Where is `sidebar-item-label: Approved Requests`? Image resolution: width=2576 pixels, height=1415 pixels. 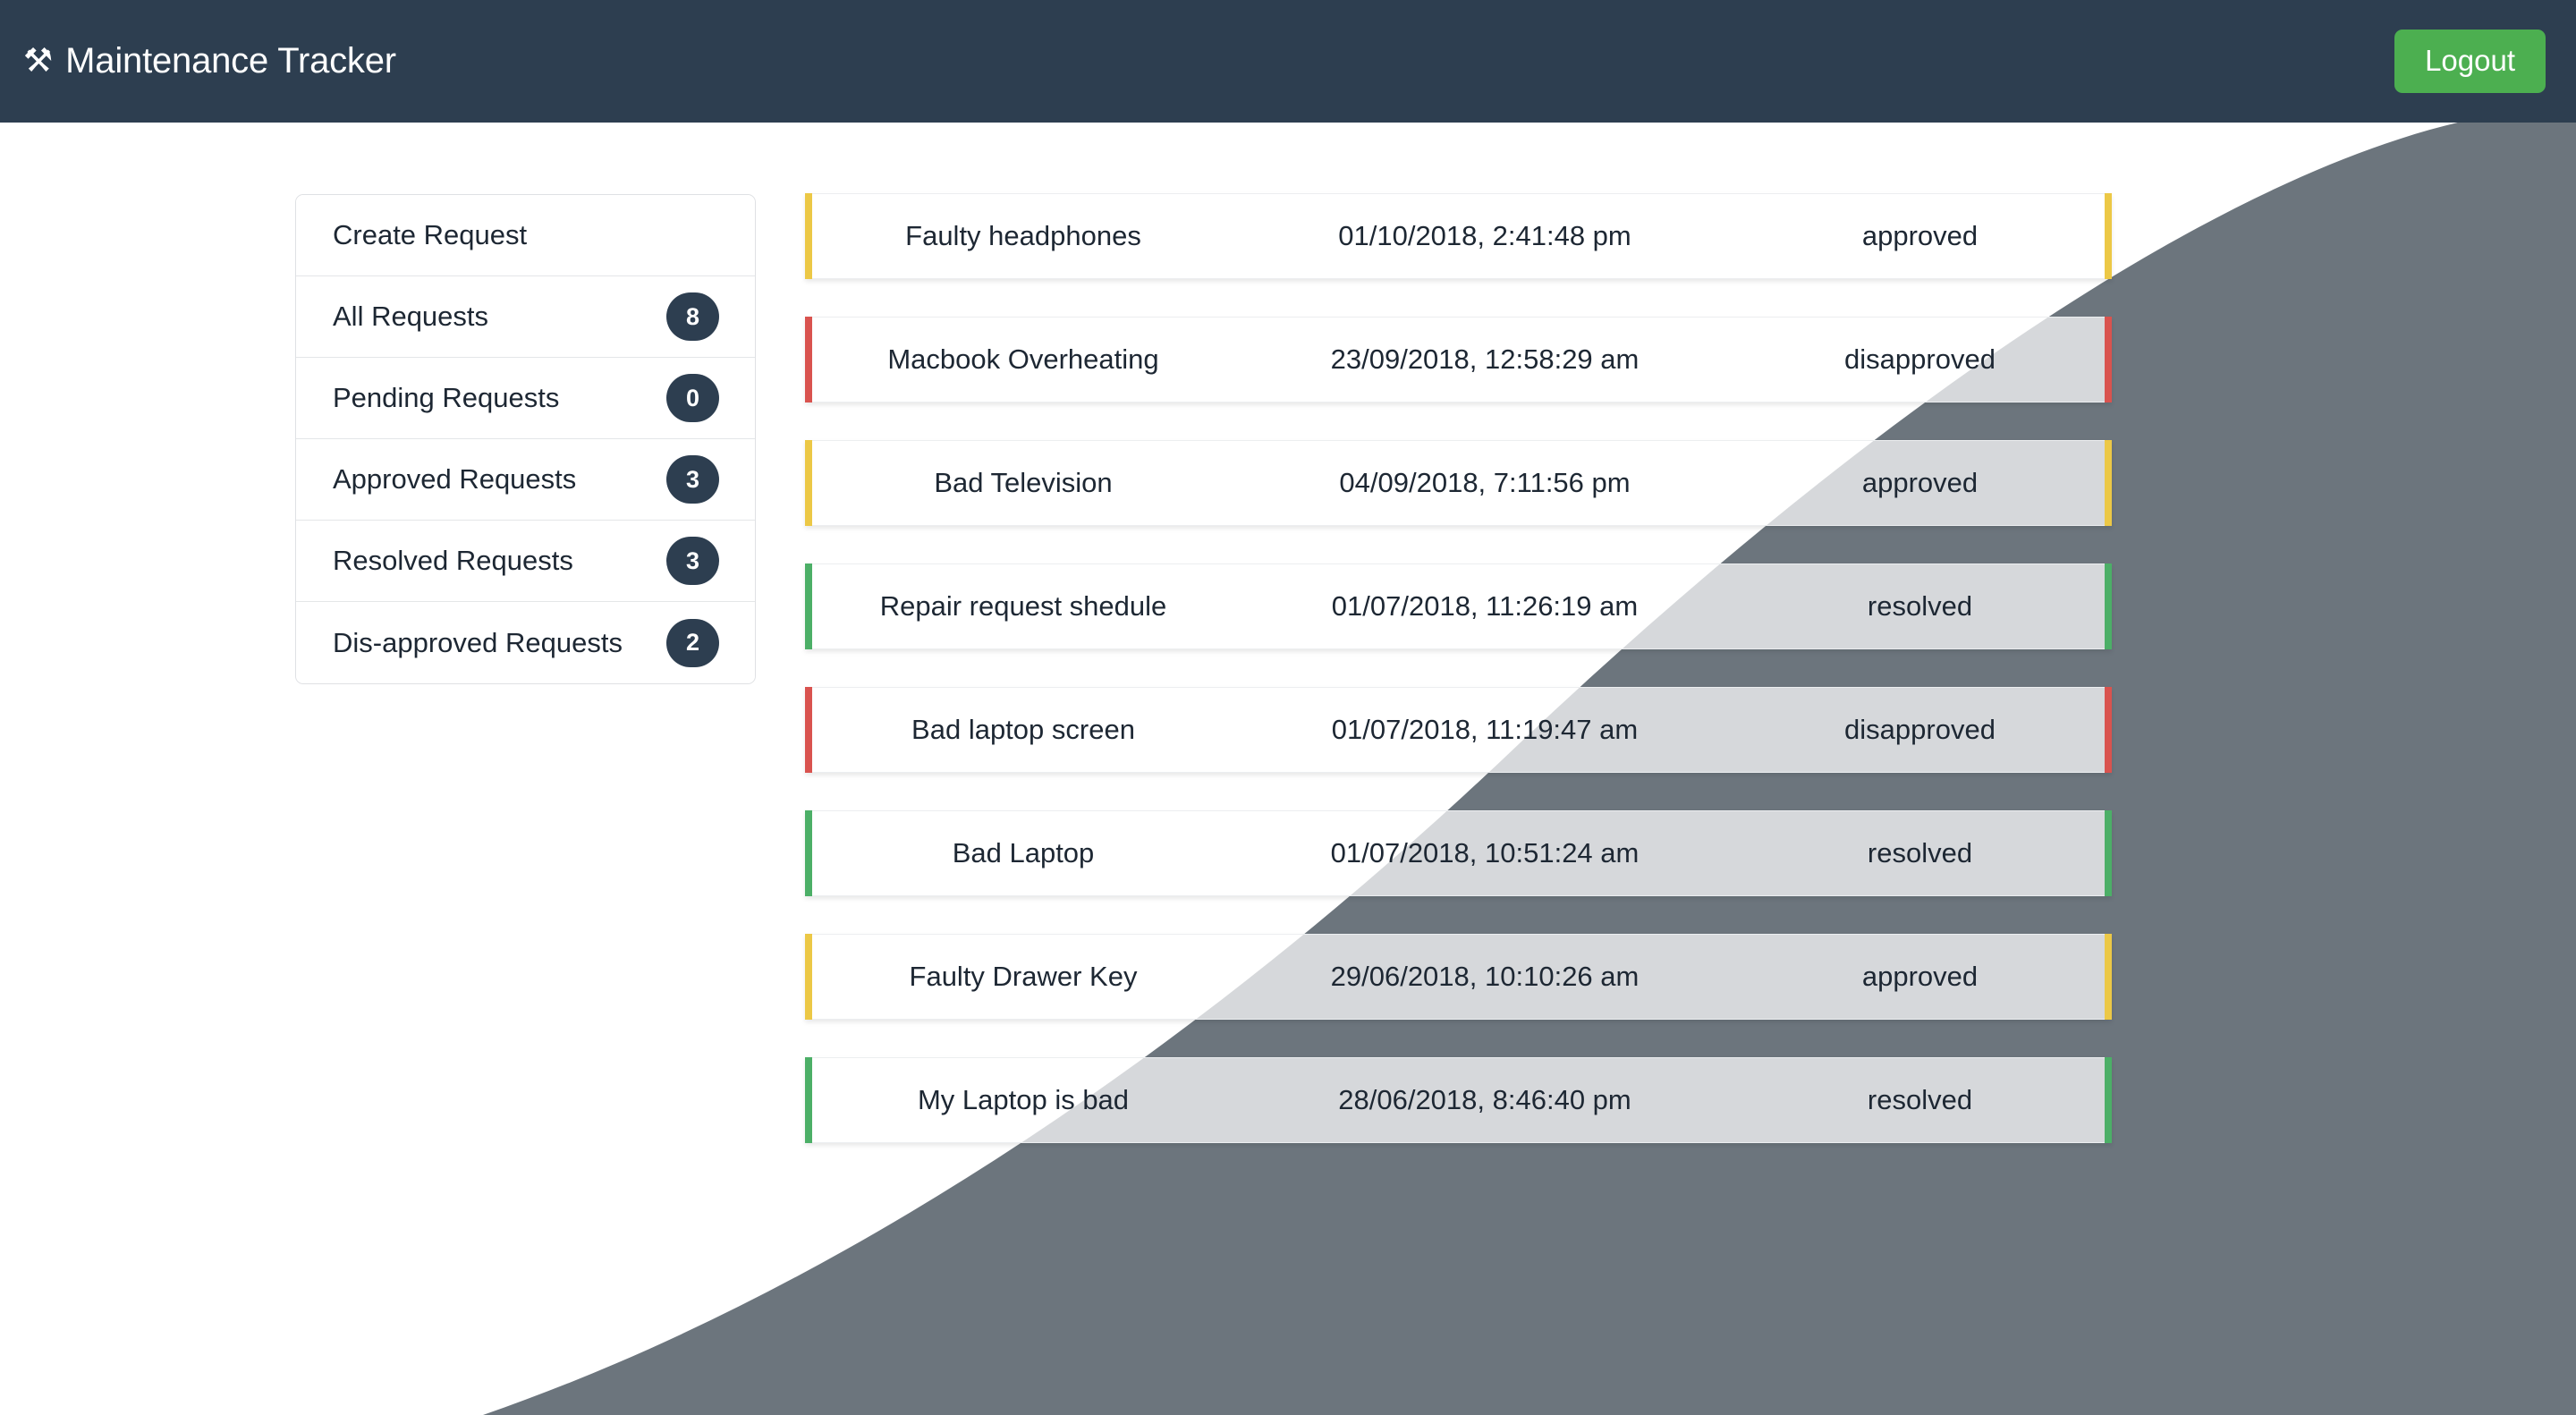 sidebar-item-label: Approved Requests is located at coordinates (455, 479).